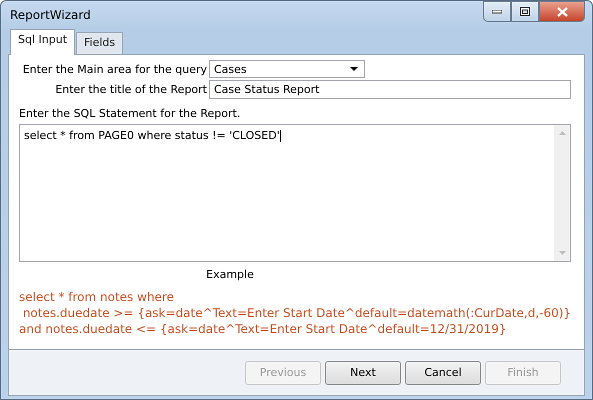  I want to click on window-title: ReportWizard, so click(50, 15).